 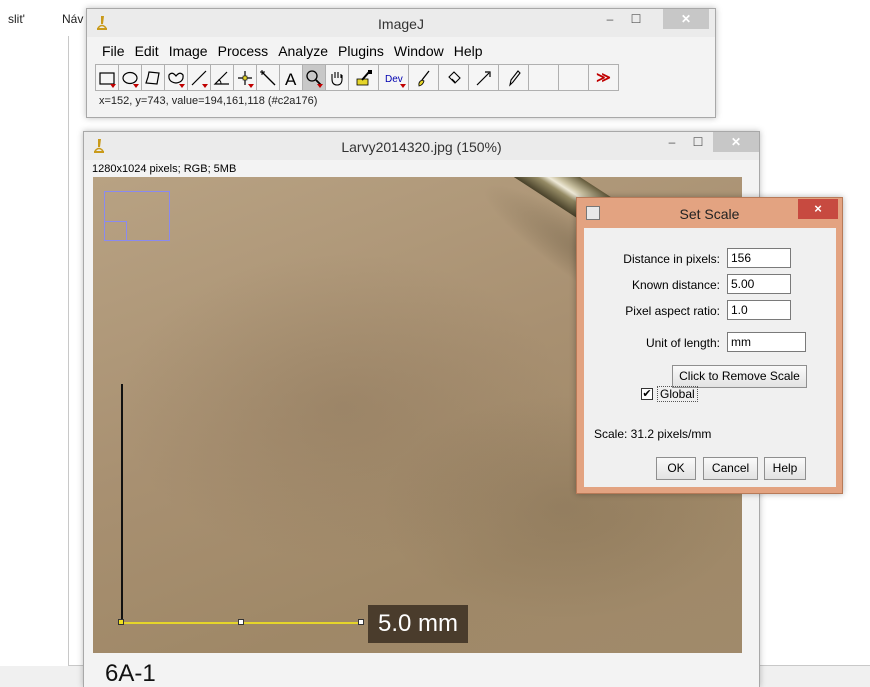 I want to click on rectangle-tool, so click(x=107, y=77).